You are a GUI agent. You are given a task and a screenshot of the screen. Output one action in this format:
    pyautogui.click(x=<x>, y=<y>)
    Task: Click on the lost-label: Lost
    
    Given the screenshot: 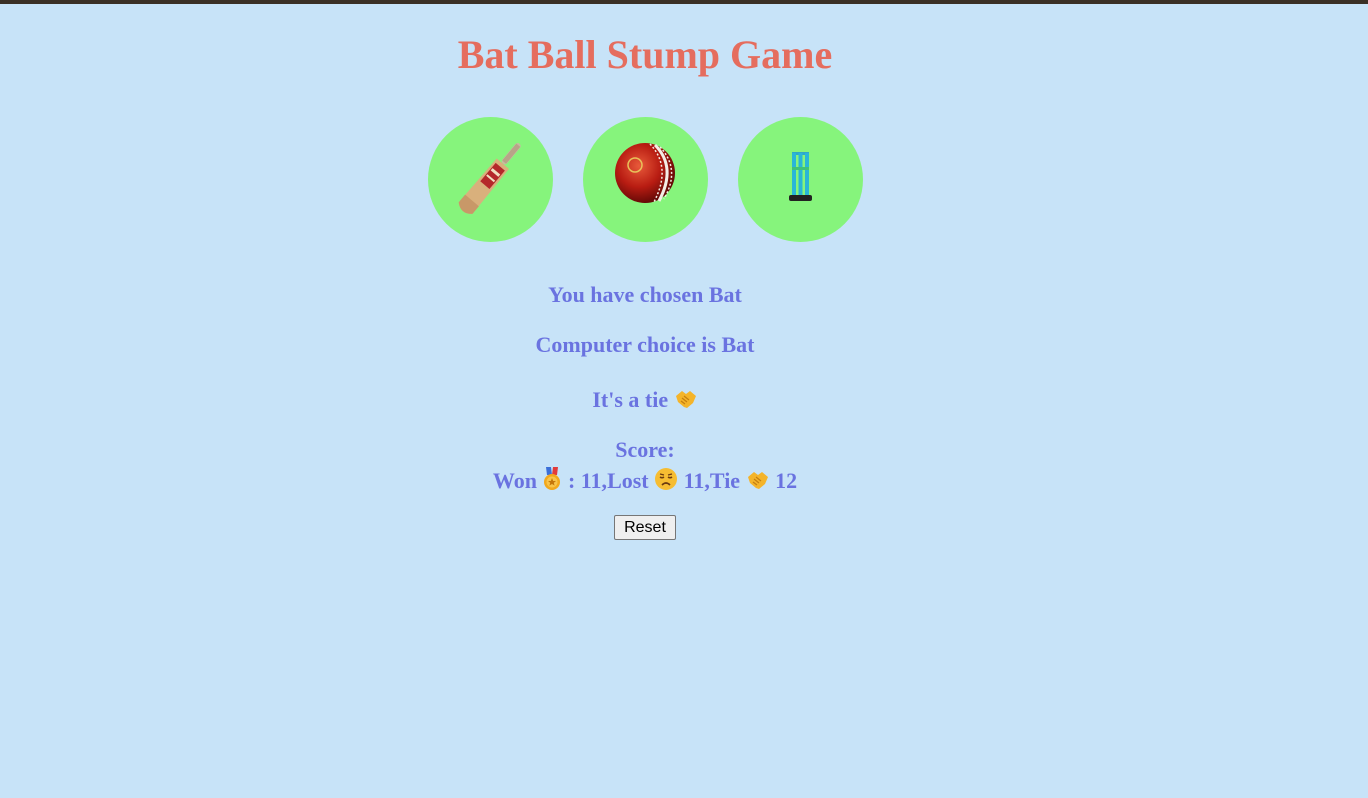 What is the action you would take?
    pyautogui.click(x=628, y=480)
    